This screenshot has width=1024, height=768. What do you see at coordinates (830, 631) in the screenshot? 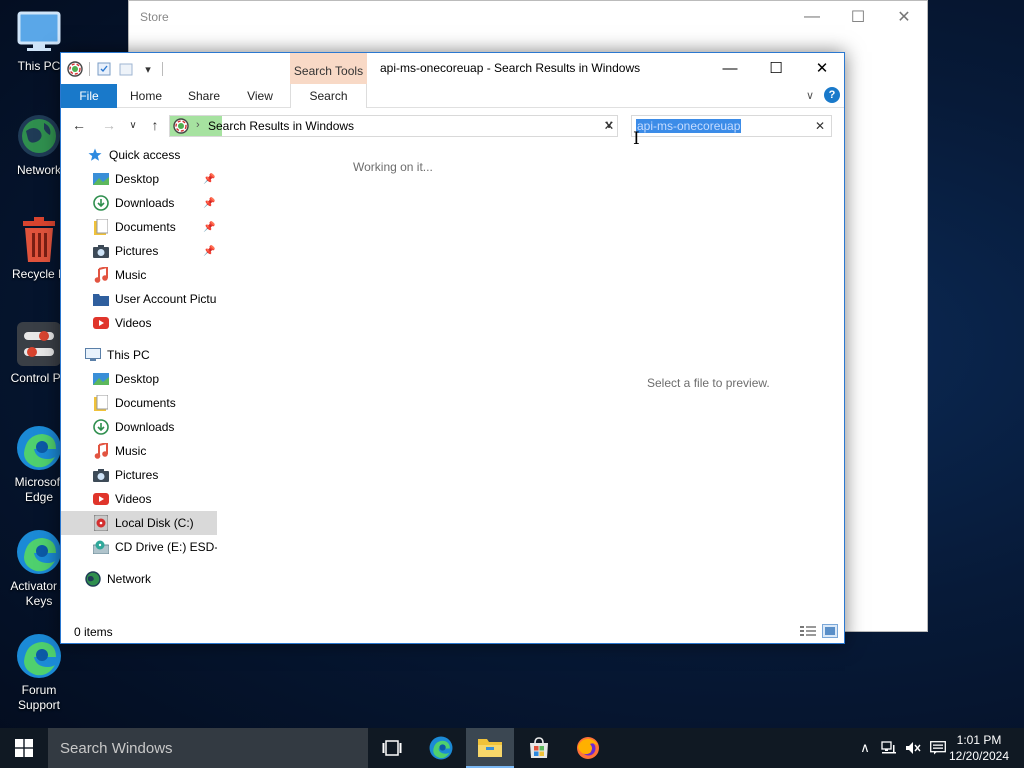
I see `large-icons-view-icon` at bounding box center [830, 631].